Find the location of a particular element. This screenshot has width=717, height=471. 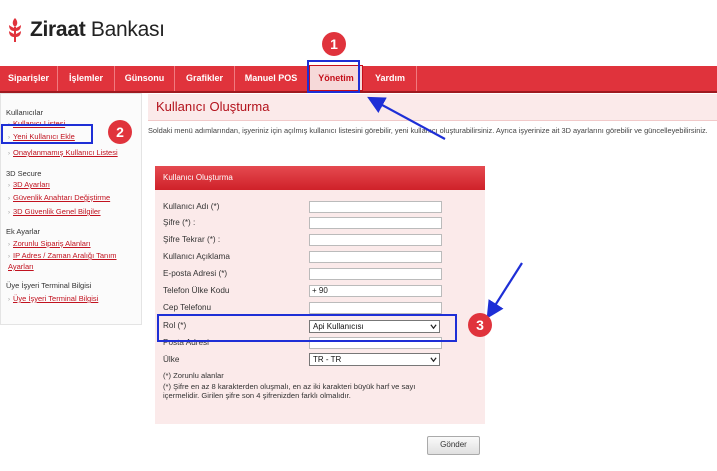

arrow-to-role is located at coordinates (504, 290).